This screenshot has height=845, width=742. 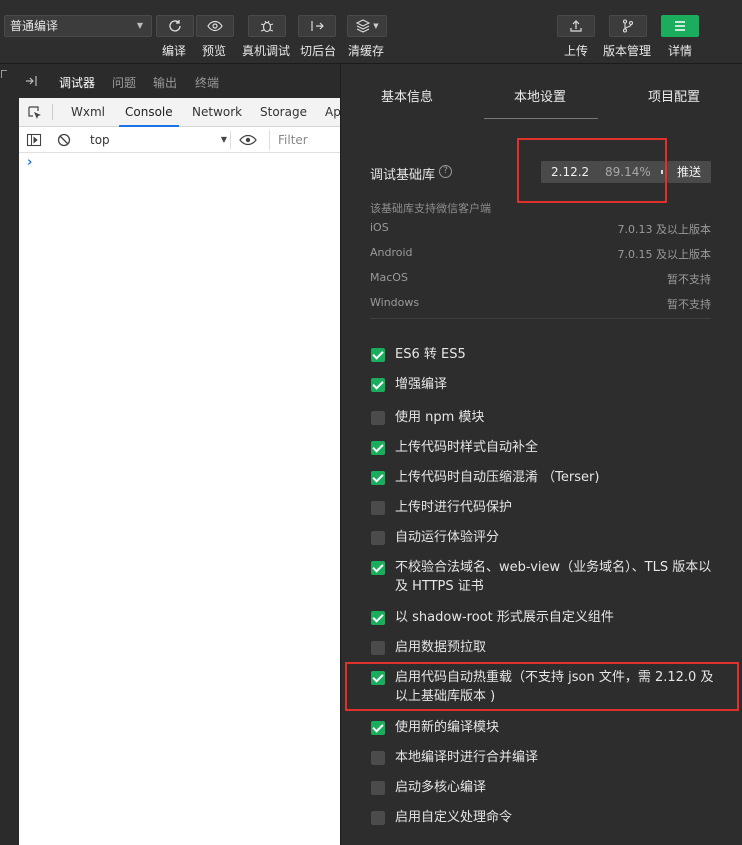 What do you see at coordinates (689, 172) in the screenshot?
I see `push-button: 推送` at bounding box center [689, 172].